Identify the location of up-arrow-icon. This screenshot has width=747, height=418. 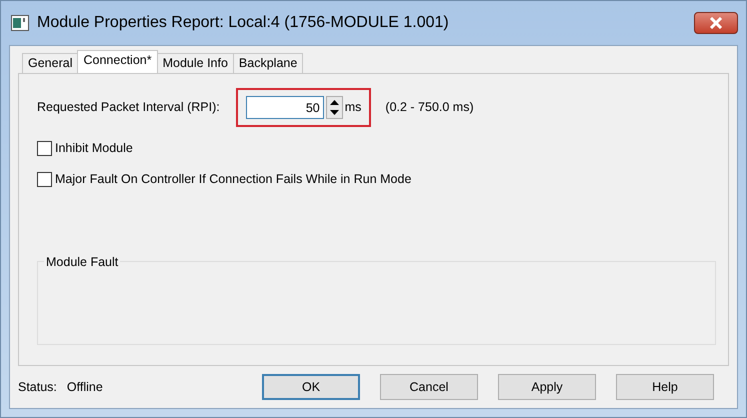
(334, 102).